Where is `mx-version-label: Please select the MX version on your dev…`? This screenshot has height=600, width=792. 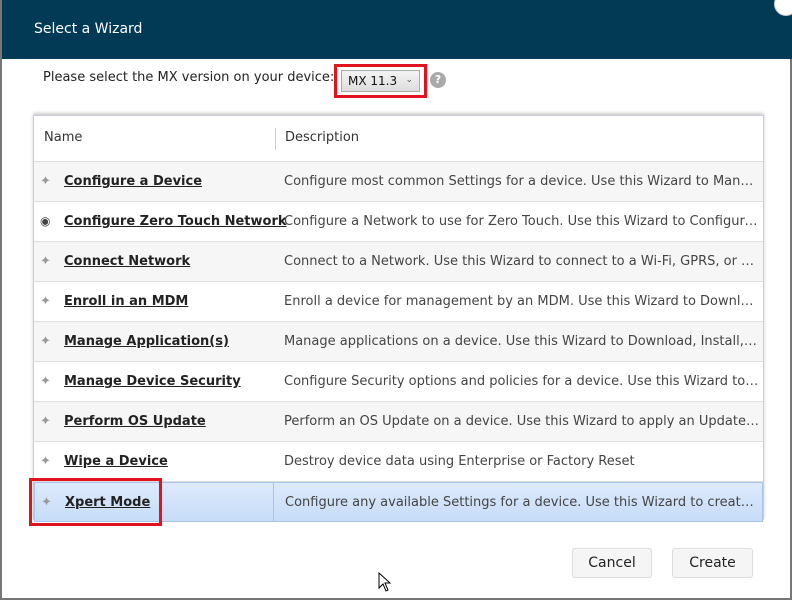 mx-version-label: Please select the MX version on your dev… is located at coordinates (189, 77).